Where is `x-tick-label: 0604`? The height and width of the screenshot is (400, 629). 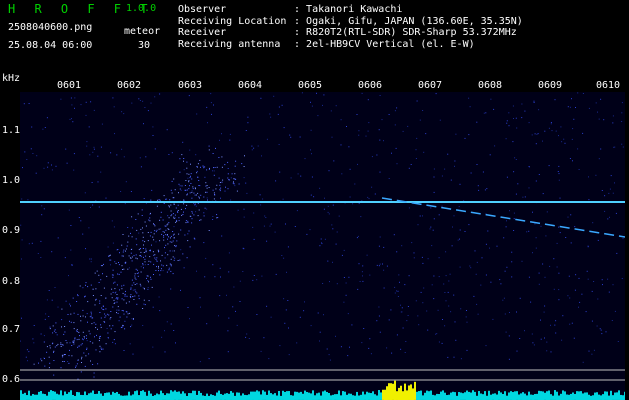
x-tick-label: 0604 is located at coordinates (250, 85).